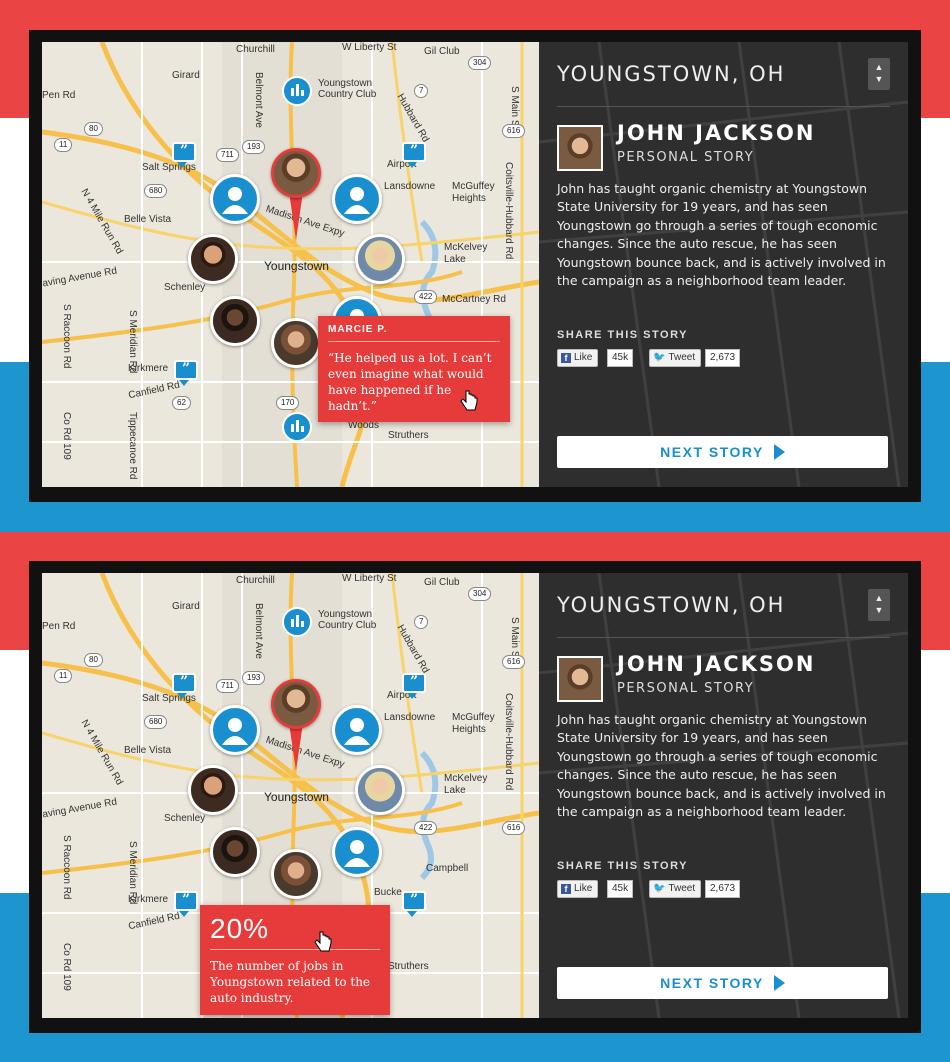  Describe the element at coordinates (514, 108) in the screenshot. I see `map-label-smain: S Main St` at that location.